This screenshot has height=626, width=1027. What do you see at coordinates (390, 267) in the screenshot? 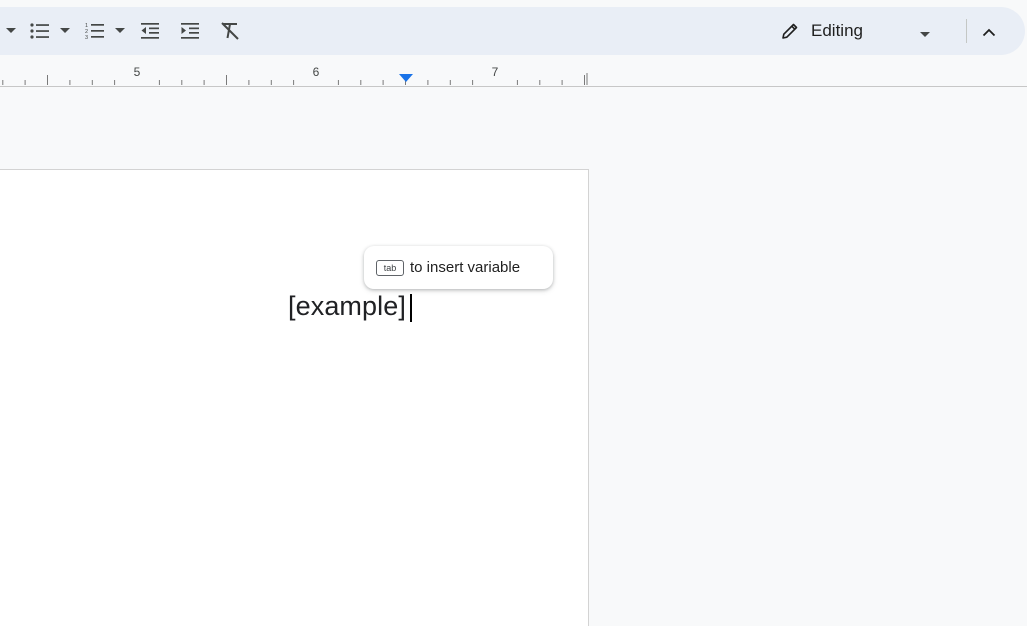
I see `tab-key-icon: tab` at bounding box center [390, 267].